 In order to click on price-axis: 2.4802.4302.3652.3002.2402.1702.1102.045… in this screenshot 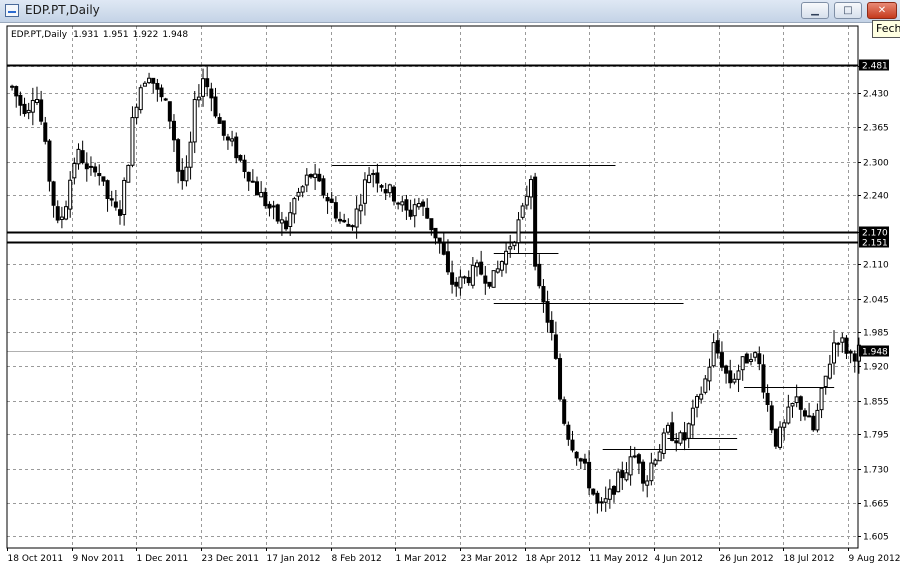, I will do `click(873, 301)`.